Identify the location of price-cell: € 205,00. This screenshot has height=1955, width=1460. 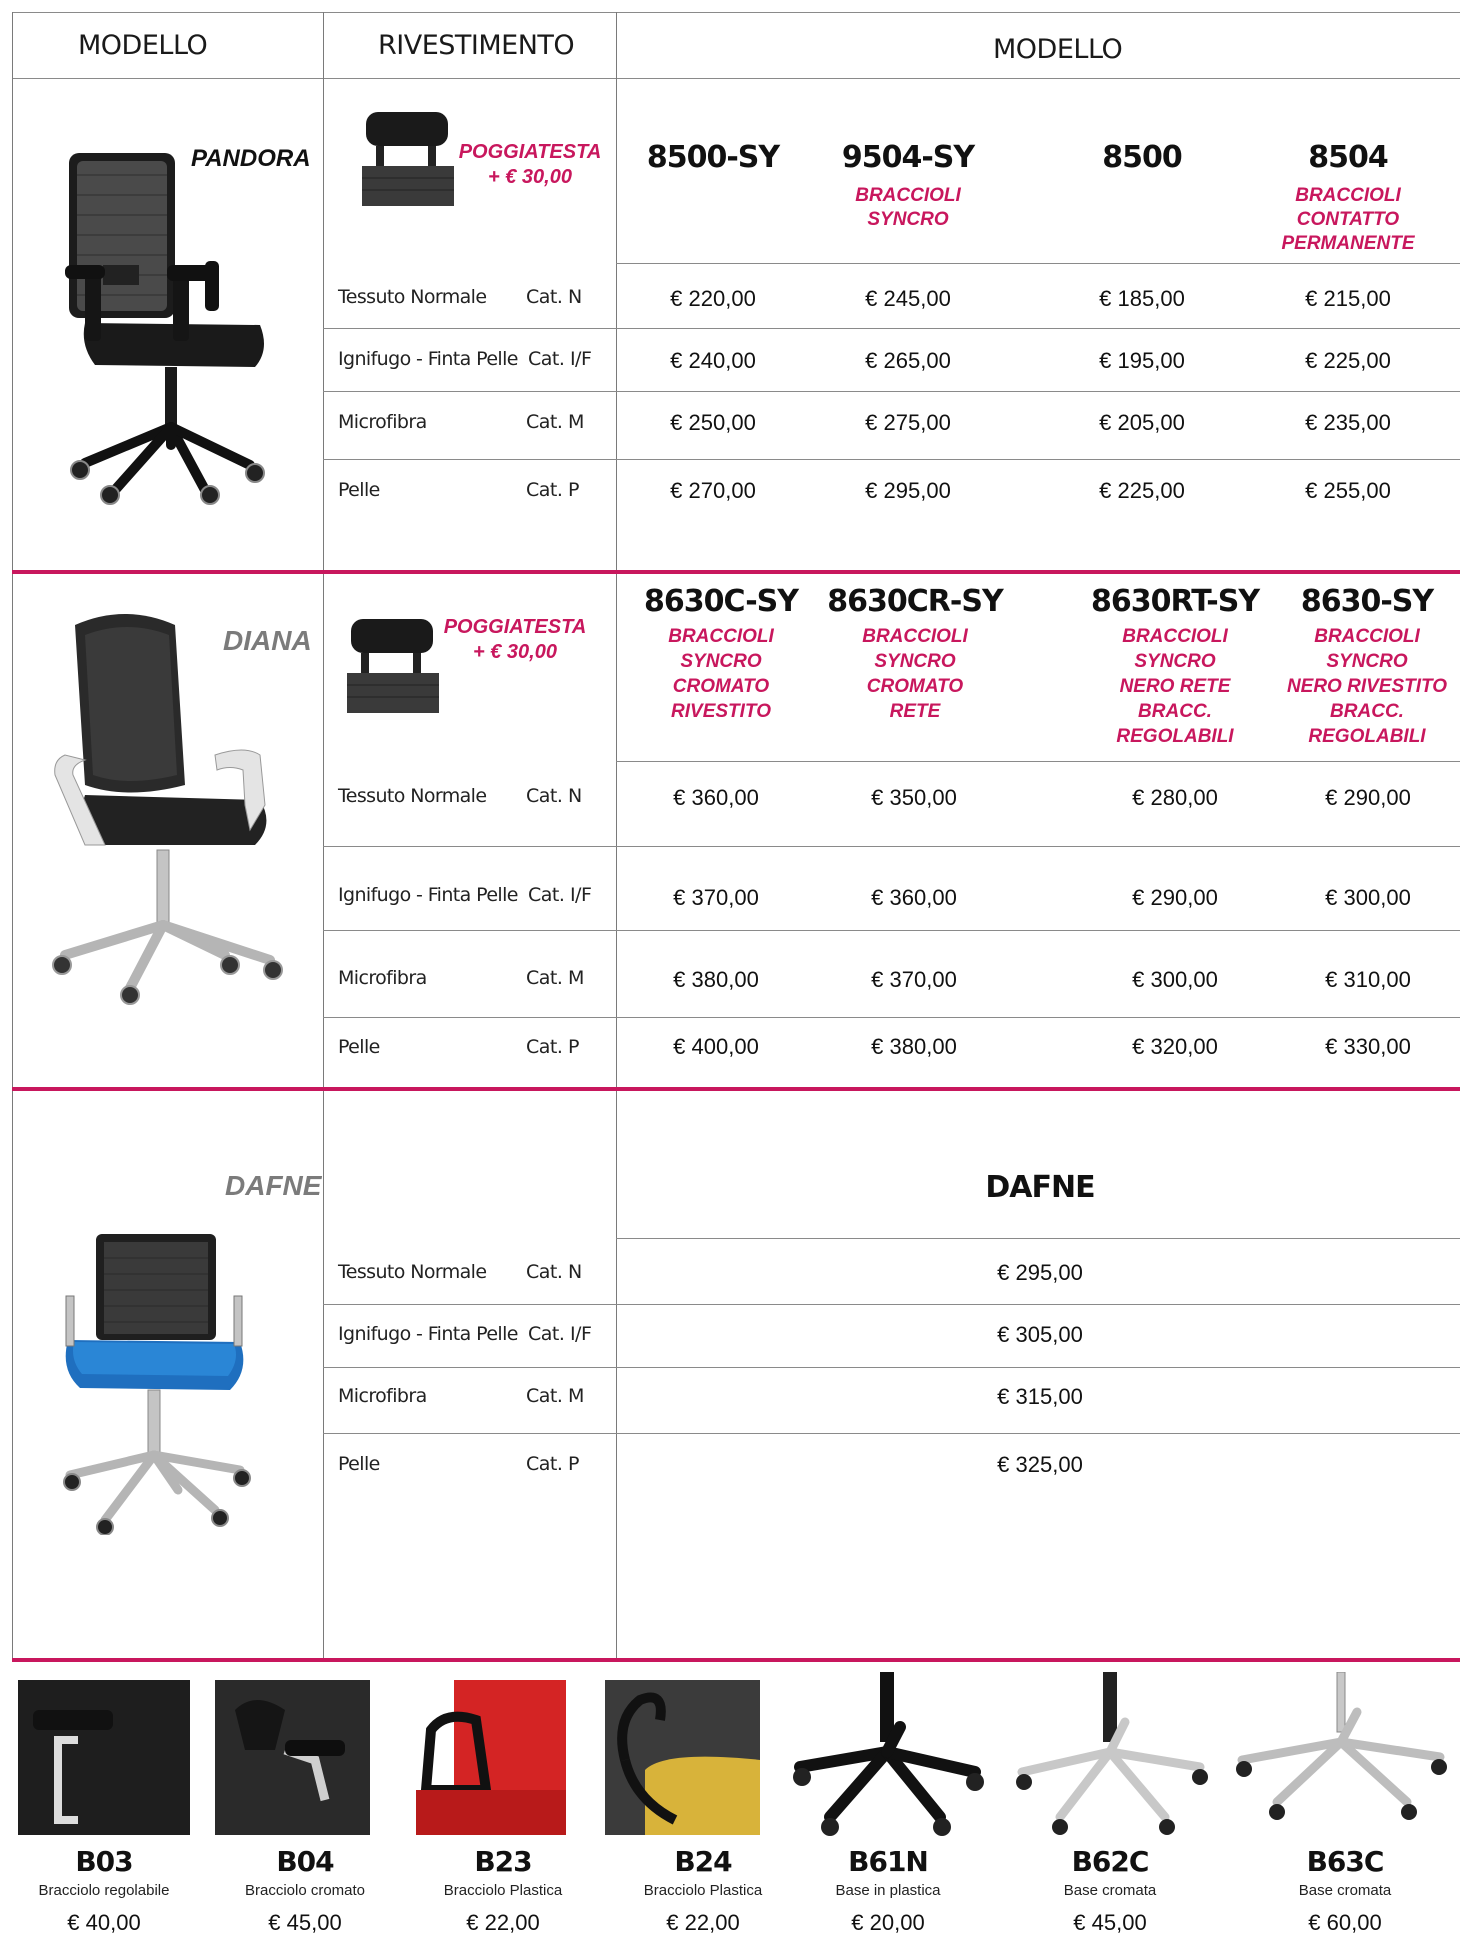
(1142, 422).